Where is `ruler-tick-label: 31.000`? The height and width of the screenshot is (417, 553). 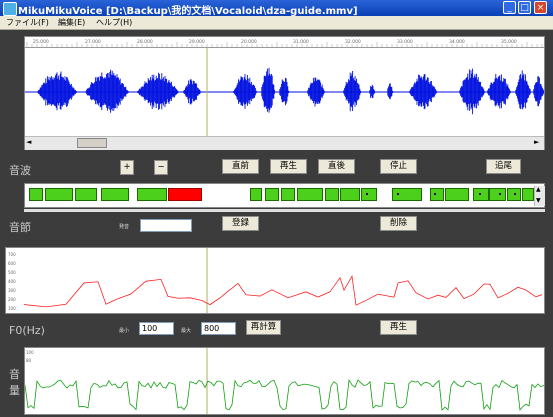 ruler-tick-label: 31.000 is located at coordinates (301, 42).